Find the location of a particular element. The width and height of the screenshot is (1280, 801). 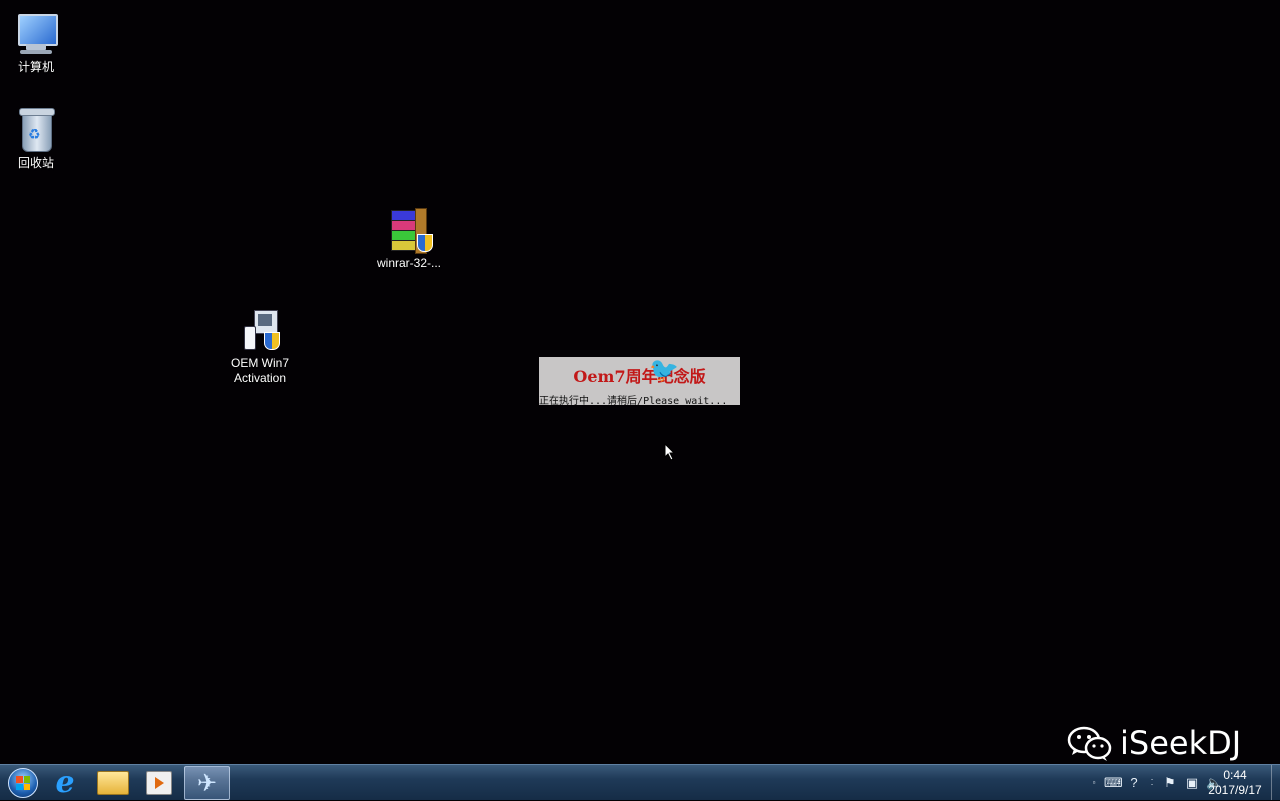

action-center-flag-icon: ⚑ is located at coordinates (1170, 783).